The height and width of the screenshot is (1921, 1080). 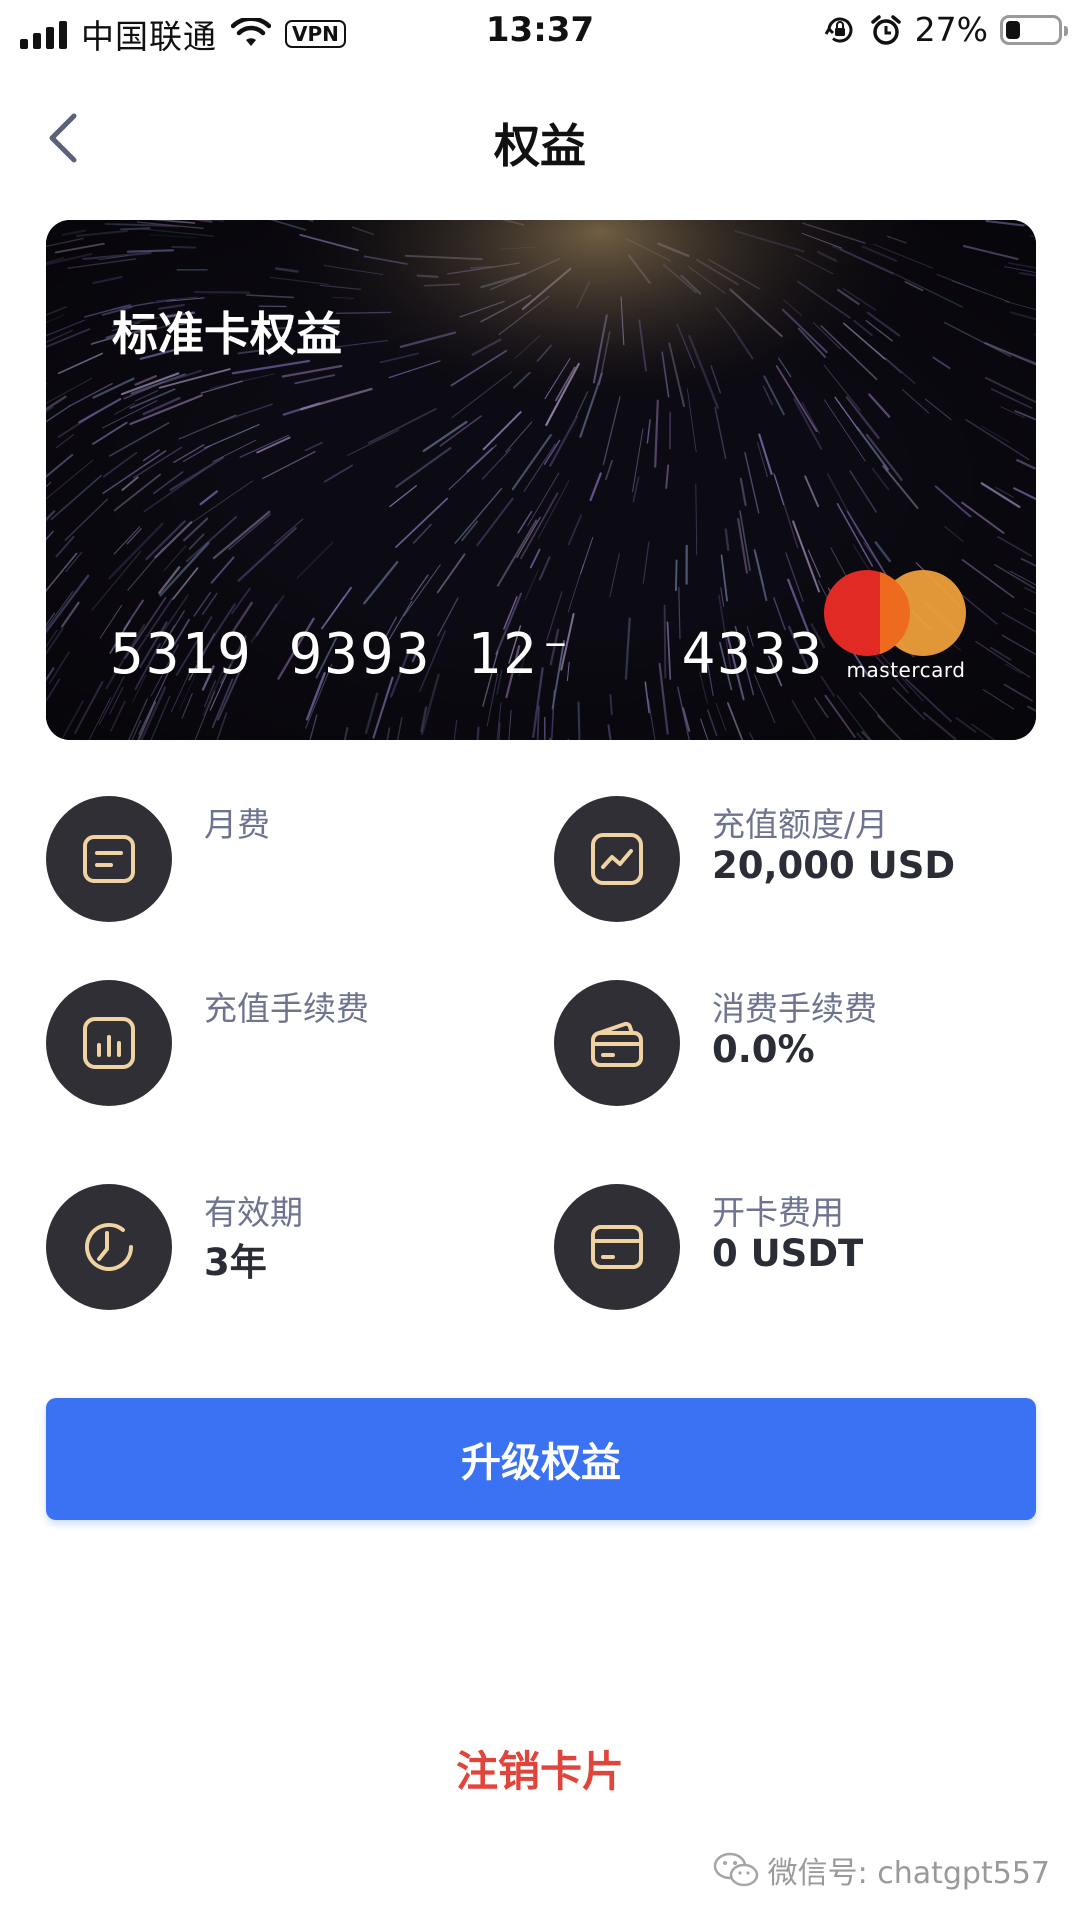 I want to click on status-right: 27%, so click(x=945, y=29).